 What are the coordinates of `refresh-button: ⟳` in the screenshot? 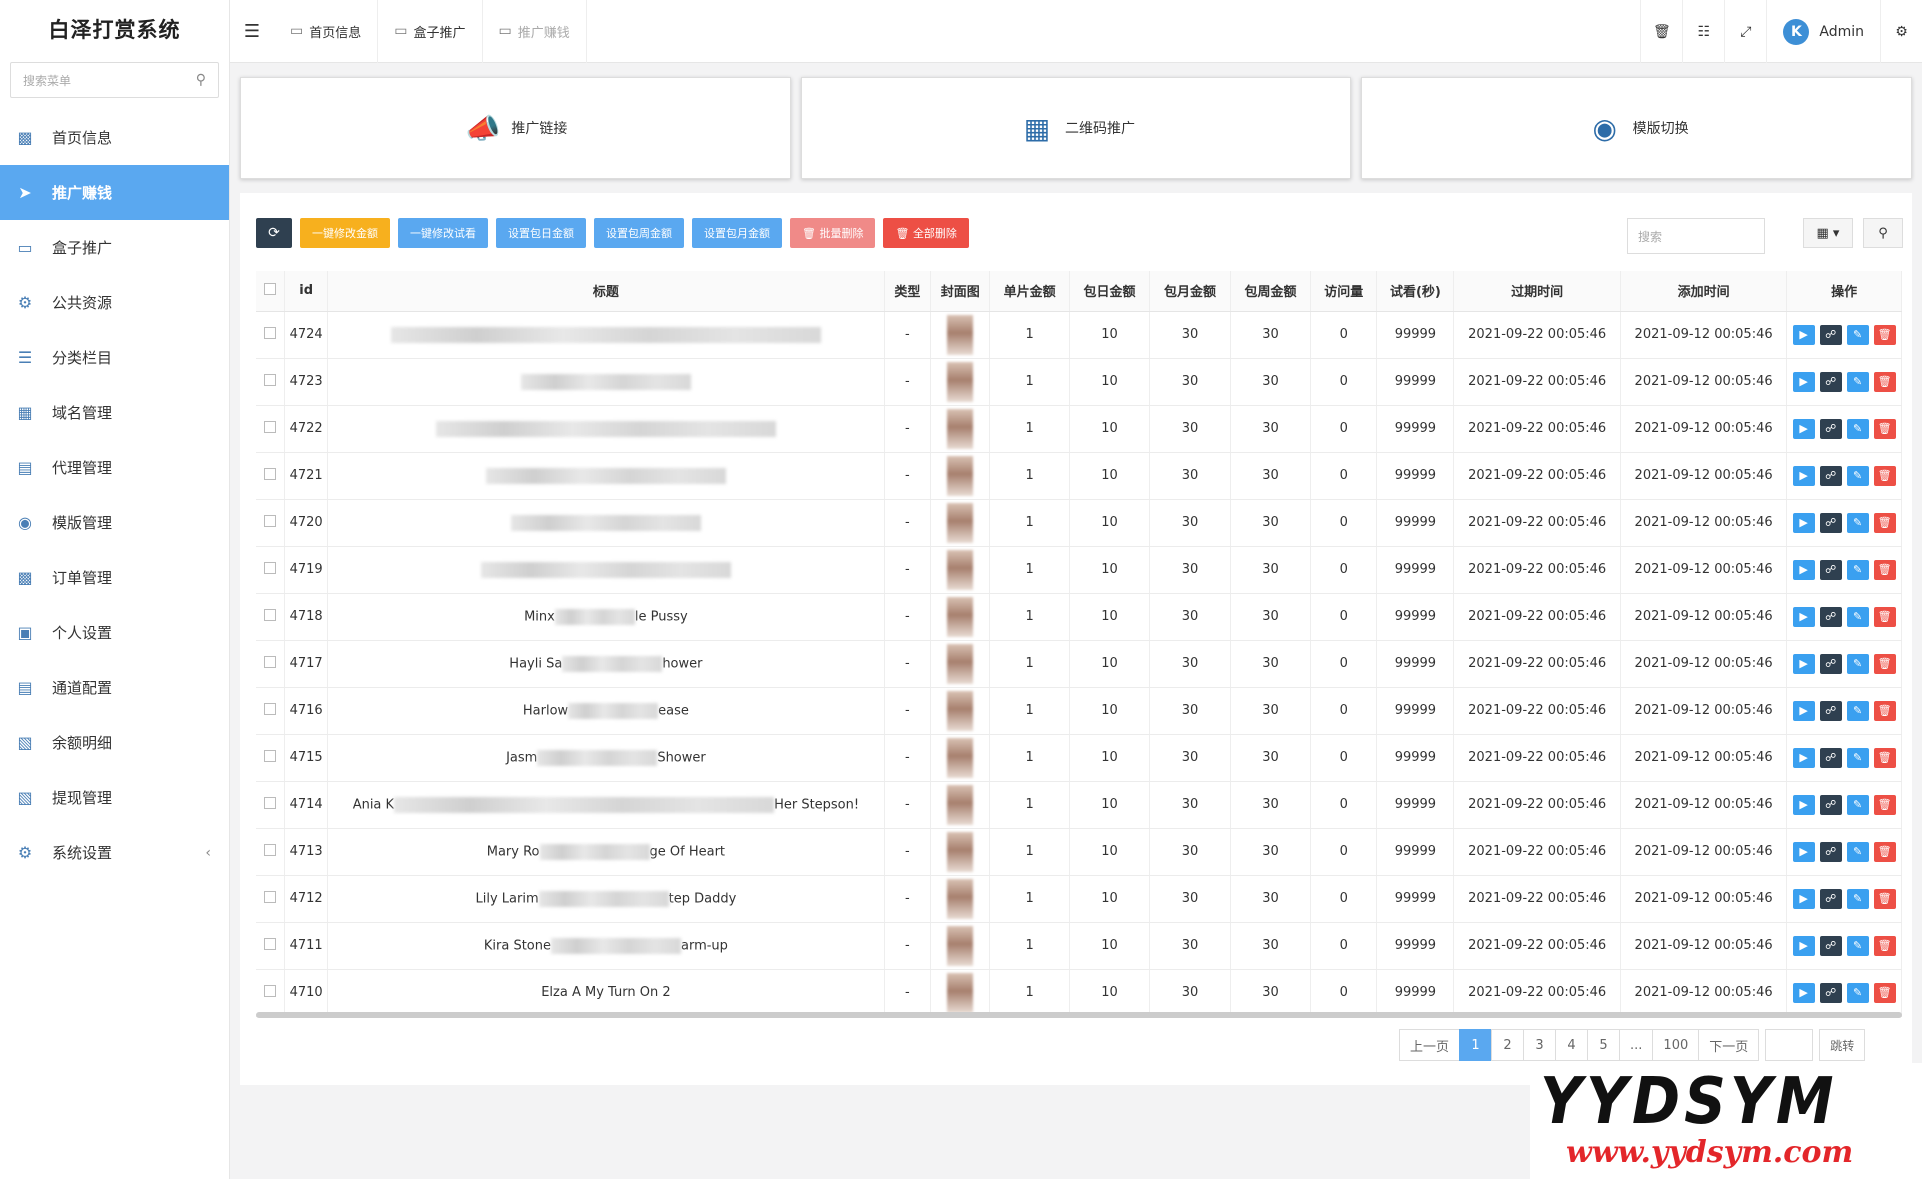 It's located at (274, 233).